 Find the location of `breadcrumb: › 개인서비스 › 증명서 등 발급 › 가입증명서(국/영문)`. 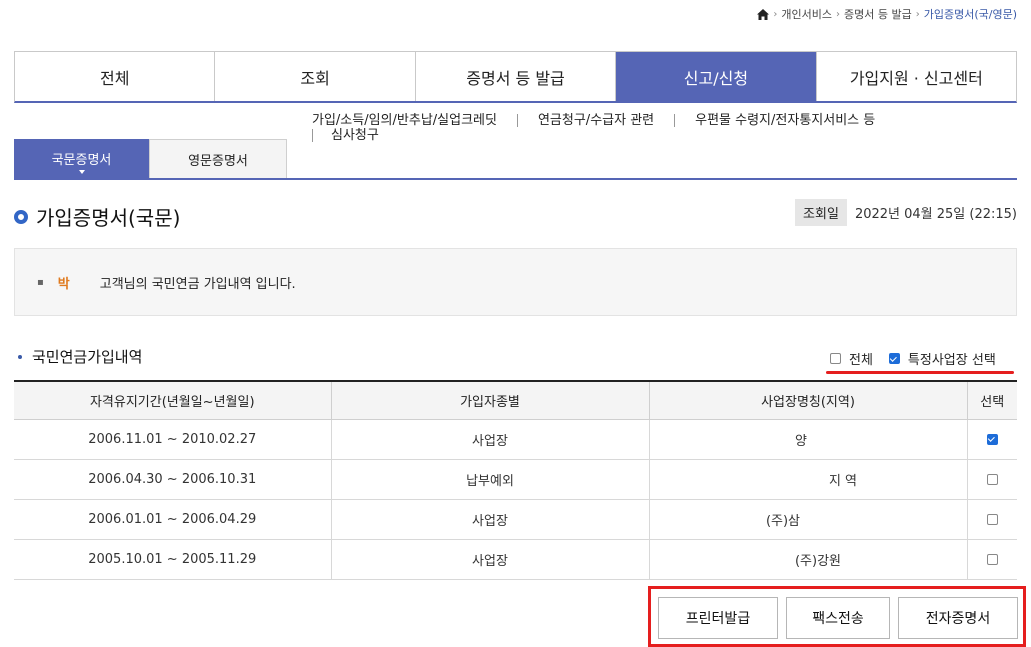

breadcrumb: › 개인서비스 › 증명서 등 발급 › 가입증명서(국/영문) is located at coordinates (887, 14).